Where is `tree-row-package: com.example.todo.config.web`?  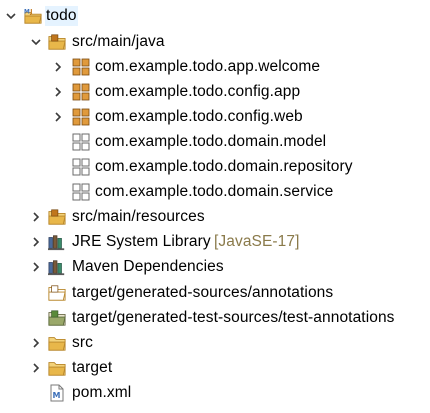 tree-row-package: com.example.todo.config.web is located at coordinates (170, 117).